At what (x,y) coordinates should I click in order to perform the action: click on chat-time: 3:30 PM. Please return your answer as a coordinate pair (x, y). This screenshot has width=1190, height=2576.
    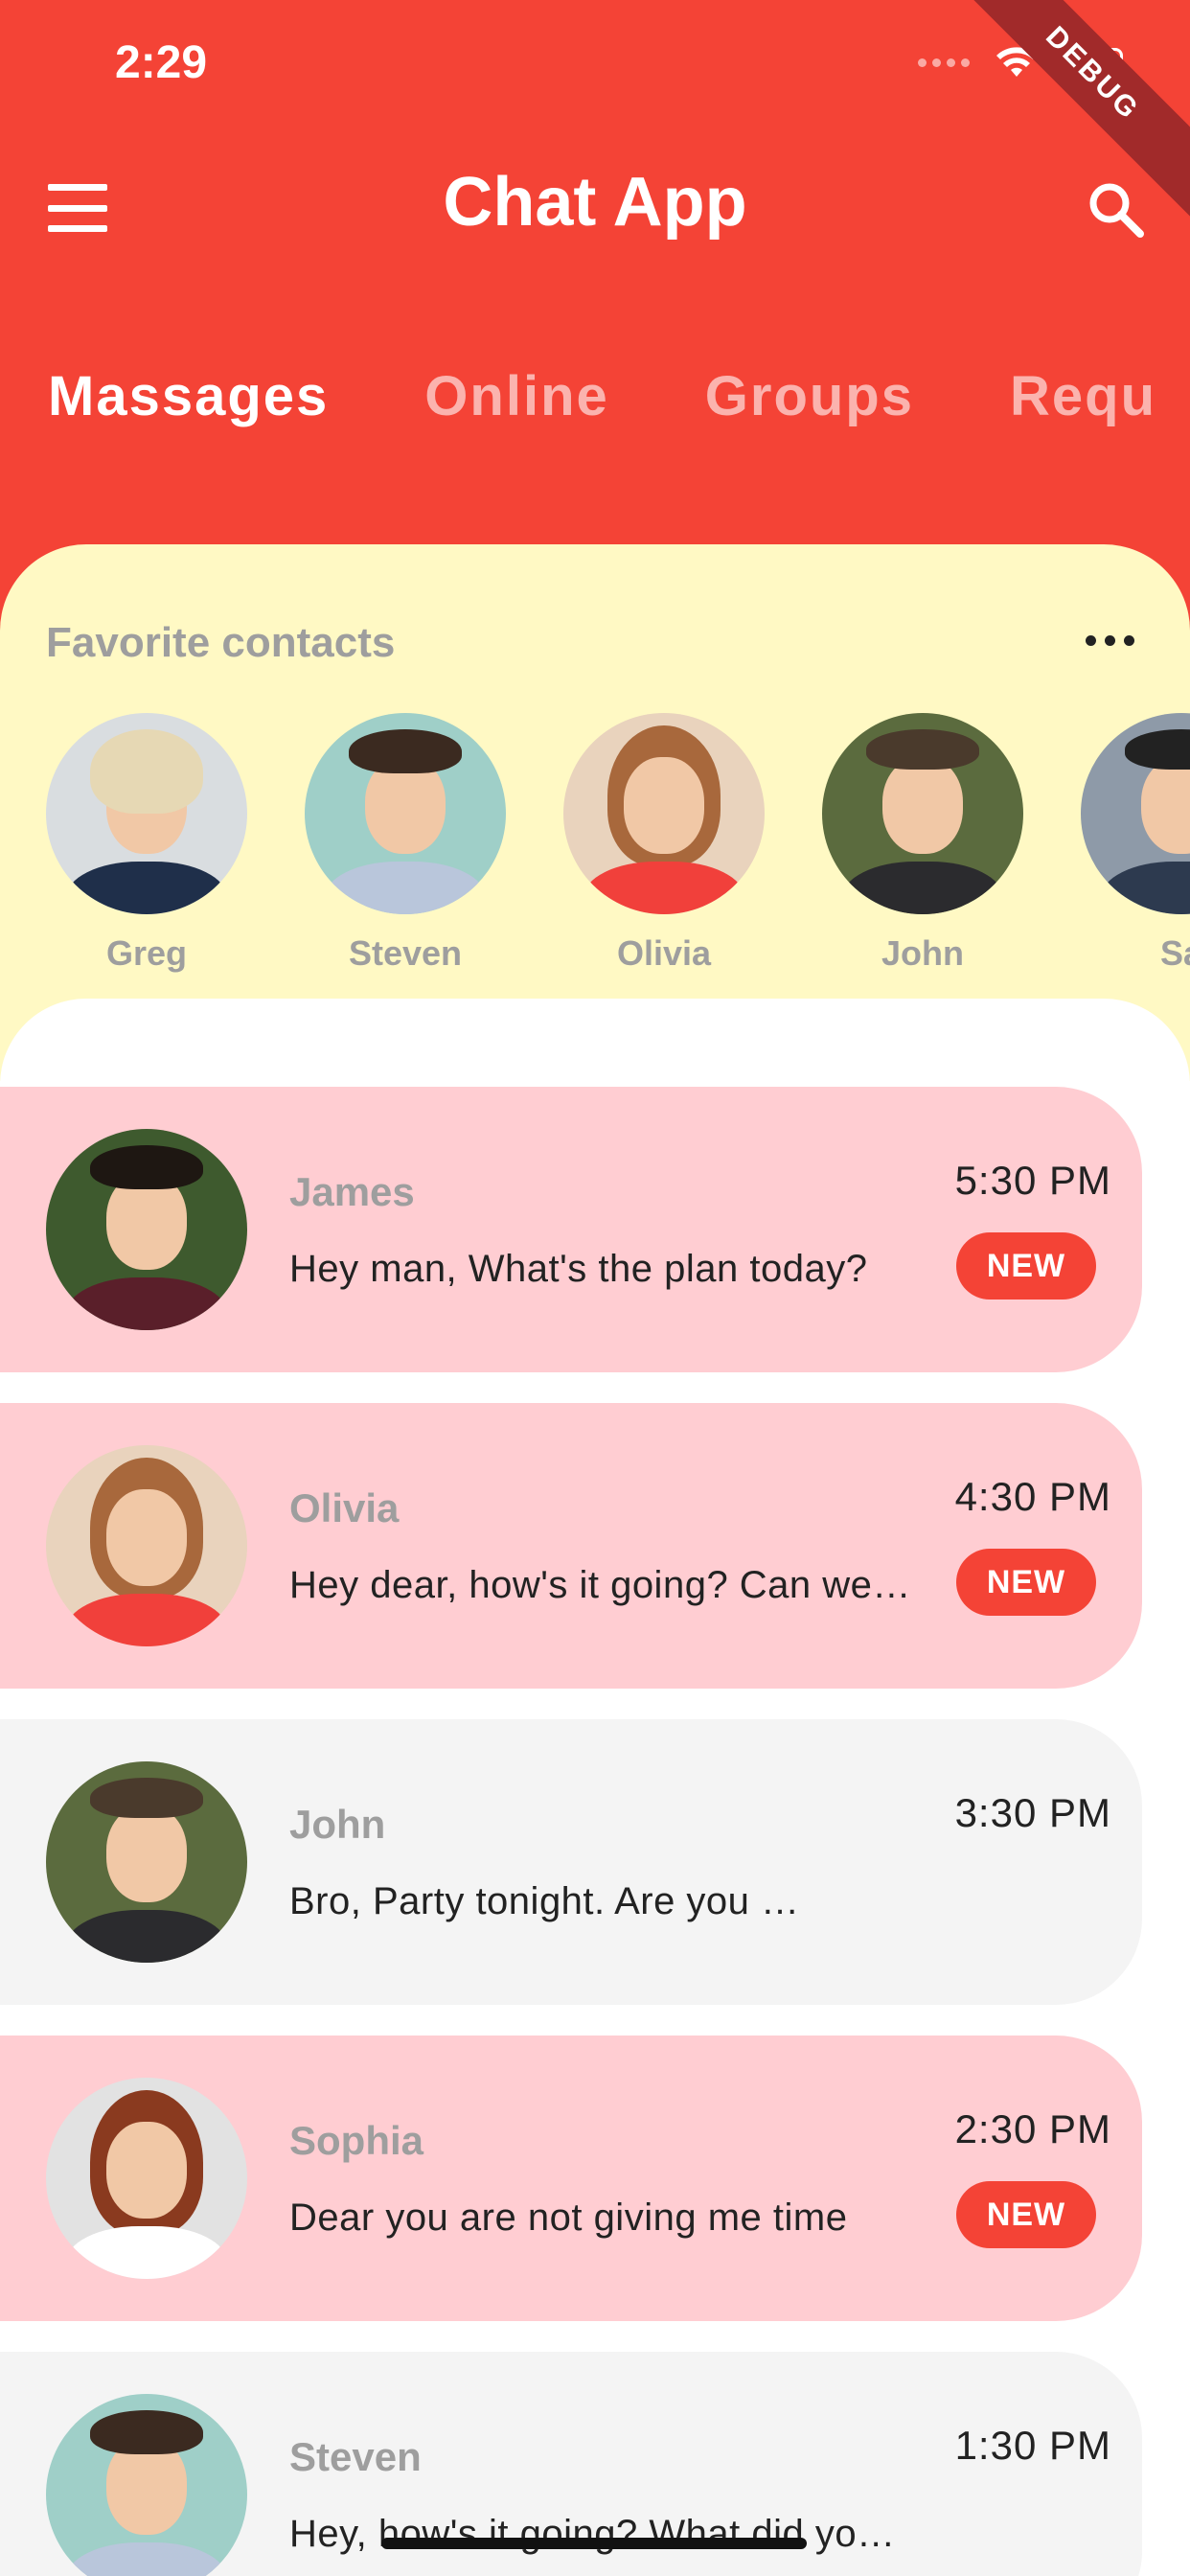
    Looking at the image, I should click on (1033, 1812).